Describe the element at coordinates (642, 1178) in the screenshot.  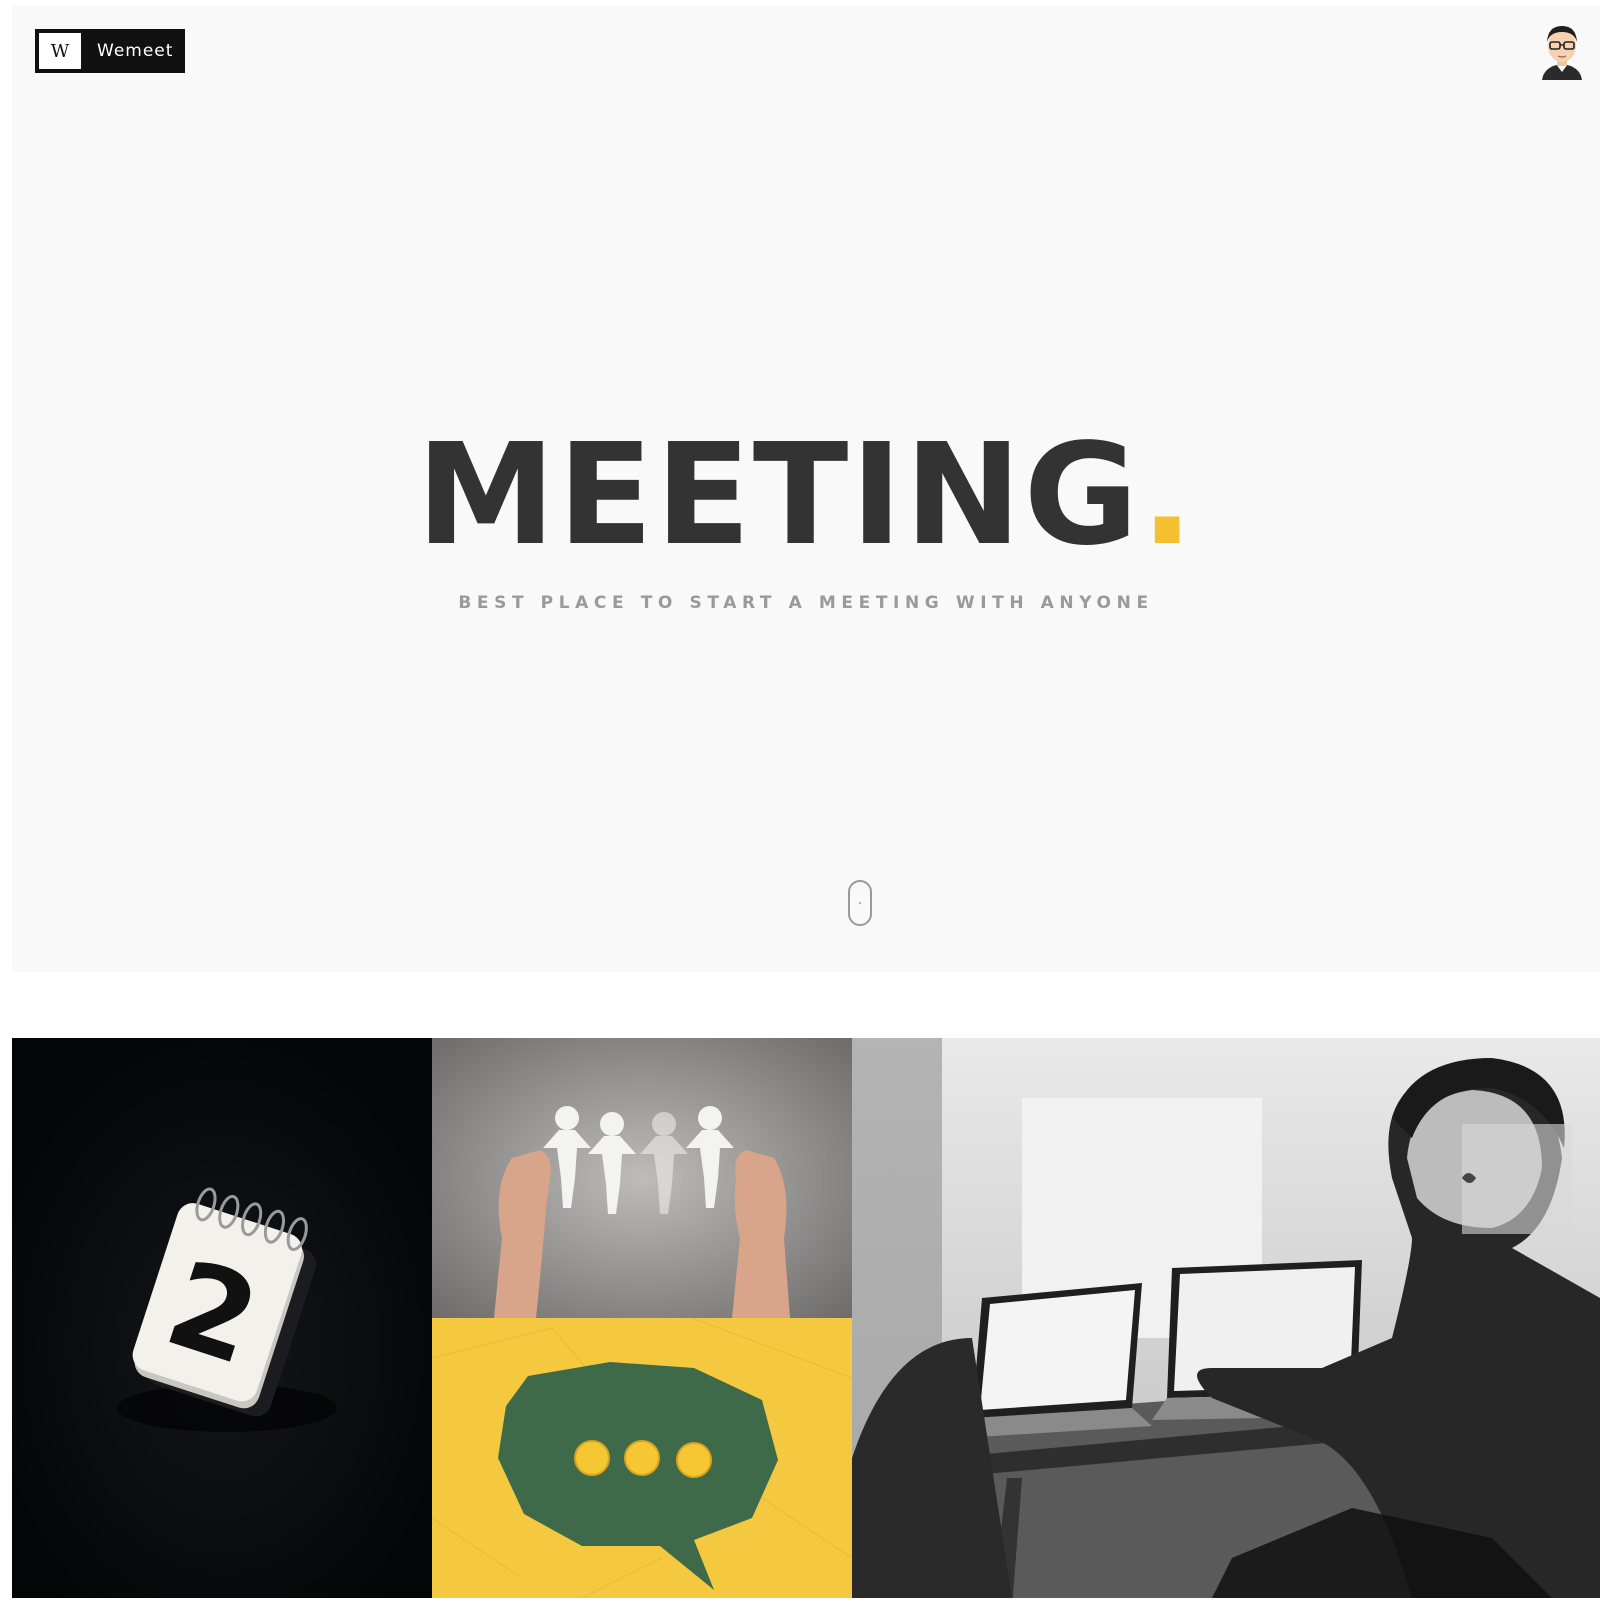
I see `paper-people-chain-image` at that location.